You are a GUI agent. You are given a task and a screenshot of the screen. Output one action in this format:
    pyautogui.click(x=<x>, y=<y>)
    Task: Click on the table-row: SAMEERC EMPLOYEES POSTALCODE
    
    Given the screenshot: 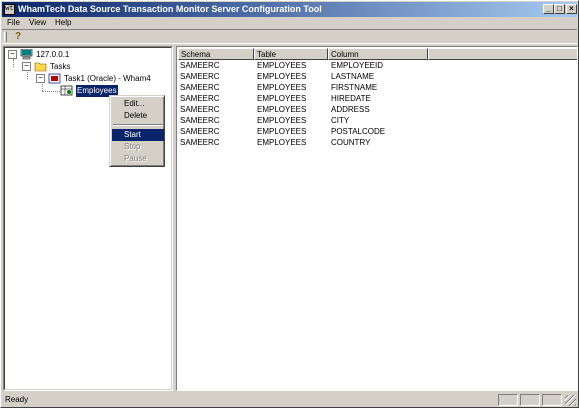 What is the action you would take?
    pyautogui.click(x=377, y=131)
    